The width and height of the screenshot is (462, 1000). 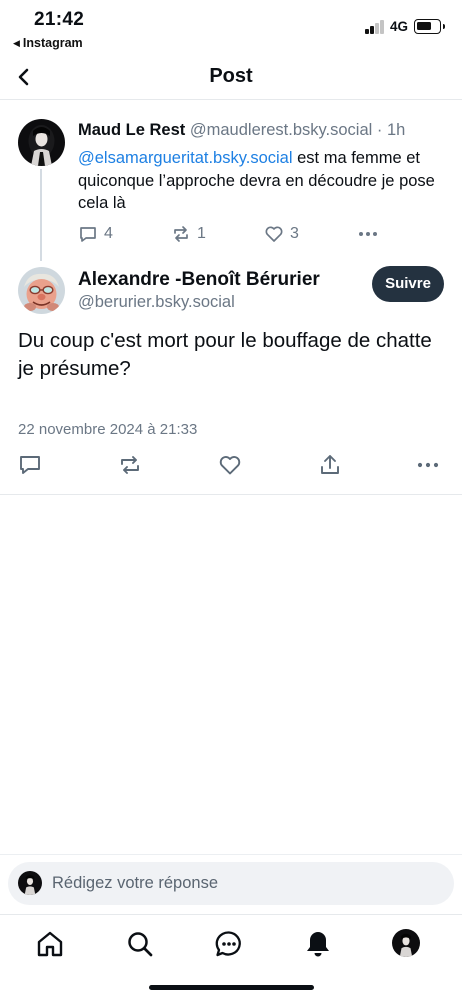 What do you see at coordinates (429, 26) in the screenshot?
I see `battery-icon` at bounding box center [429, 26].